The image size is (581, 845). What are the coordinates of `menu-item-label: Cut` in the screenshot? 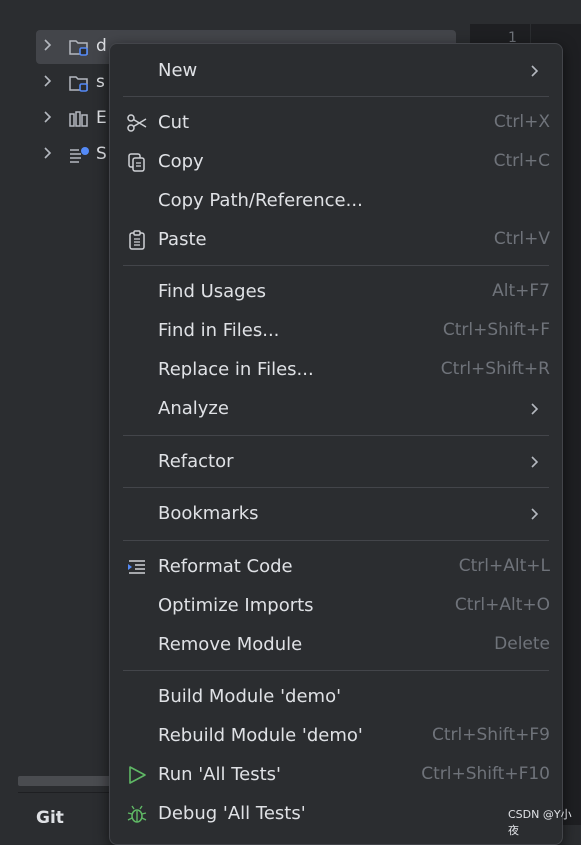 It's located at (174, 122).